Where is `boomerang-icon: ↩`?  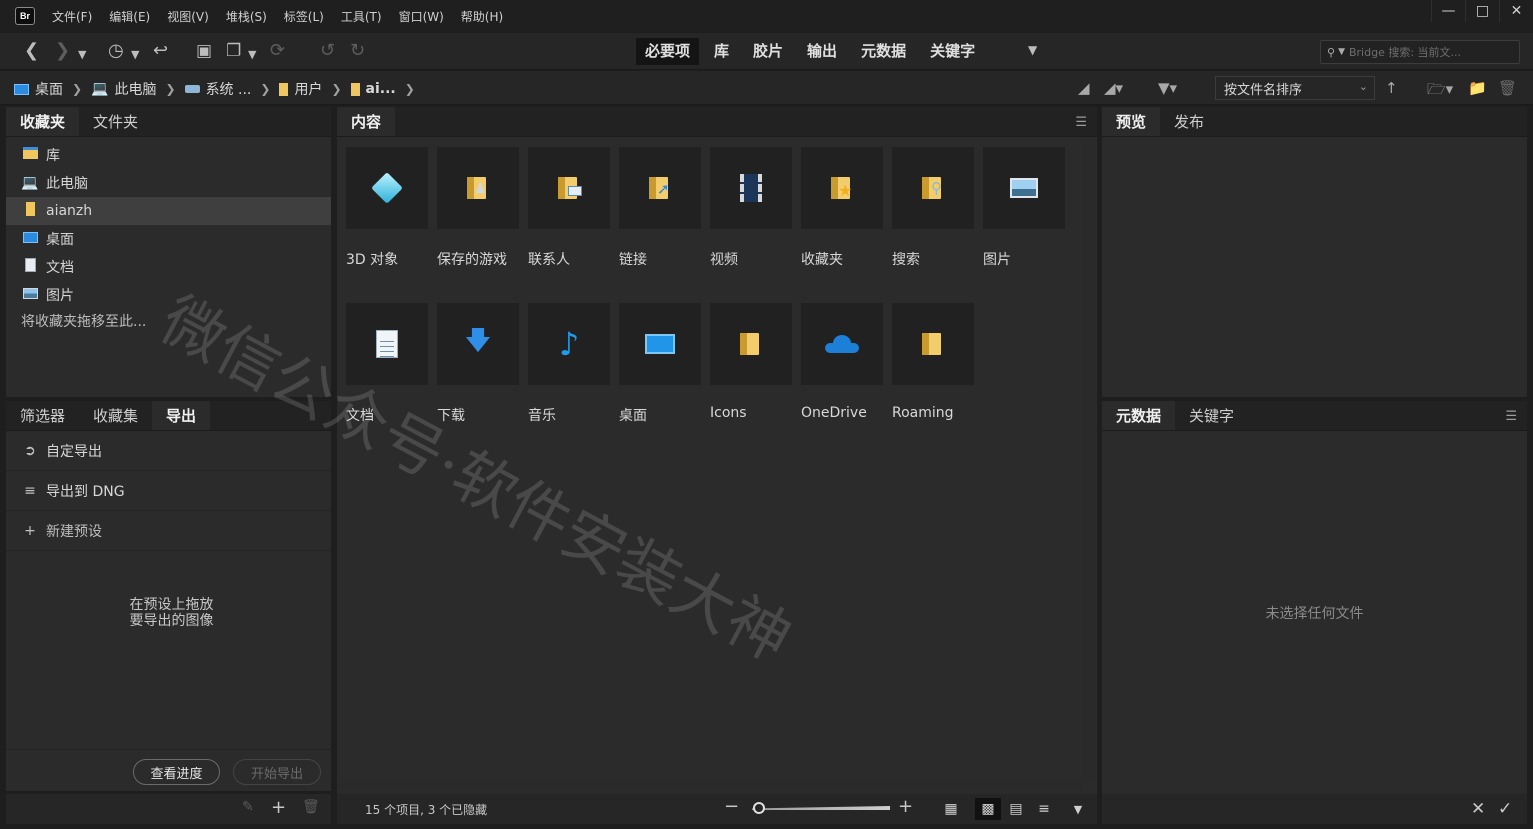
boomerang-icon: ↩ is located at coordinates (160, 51).